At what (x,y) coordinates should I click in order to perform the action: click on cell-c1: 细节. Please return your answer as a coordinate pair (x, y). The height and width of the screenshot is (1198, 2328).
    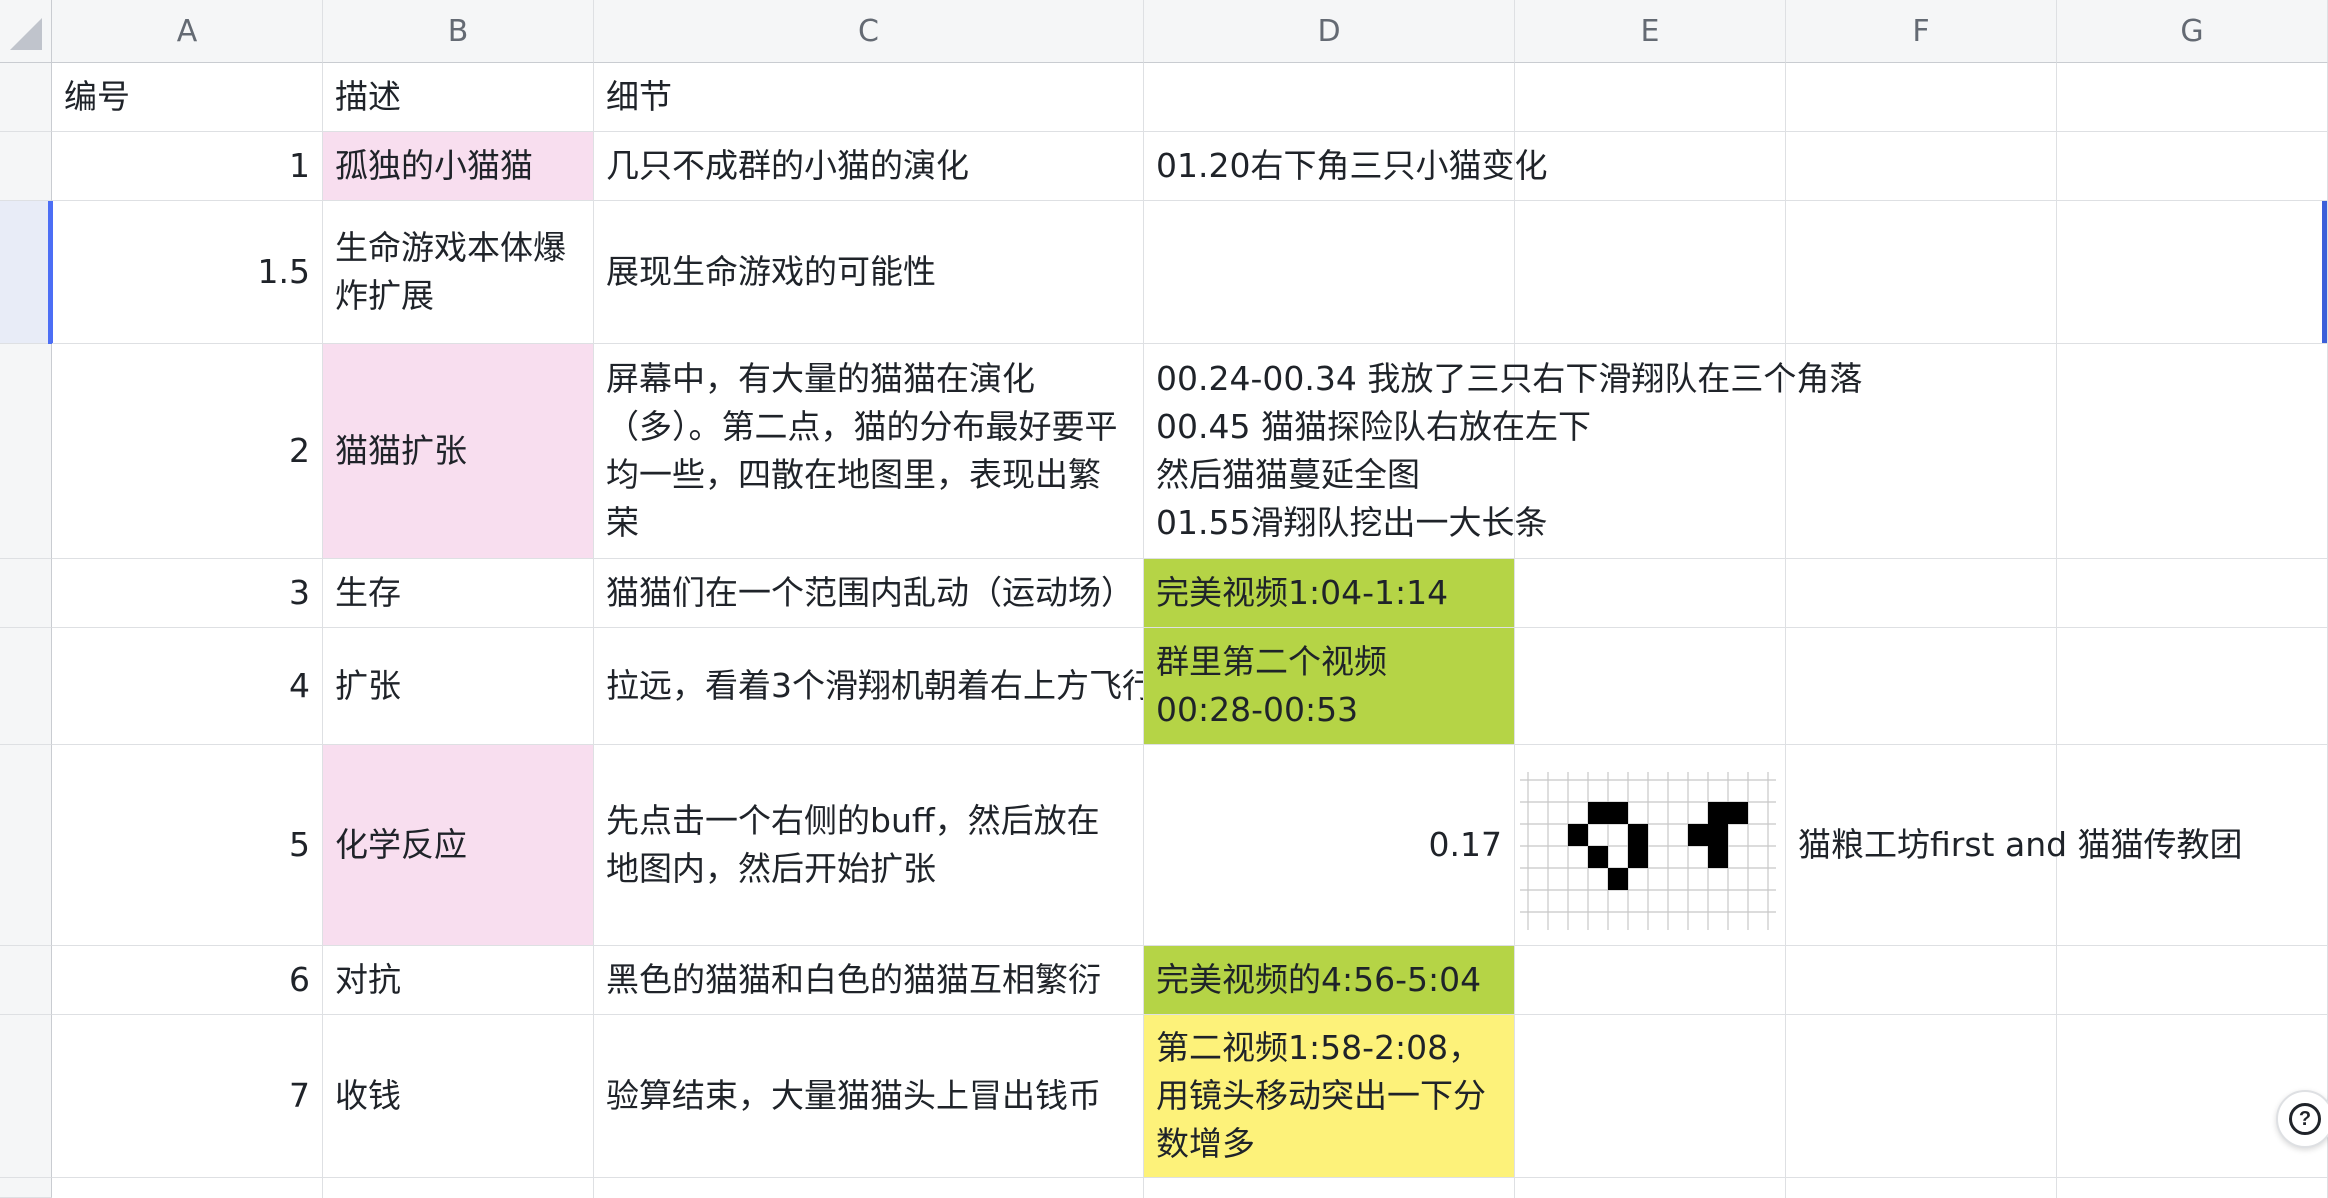
    Looking at the image, I should click on (869, 97).